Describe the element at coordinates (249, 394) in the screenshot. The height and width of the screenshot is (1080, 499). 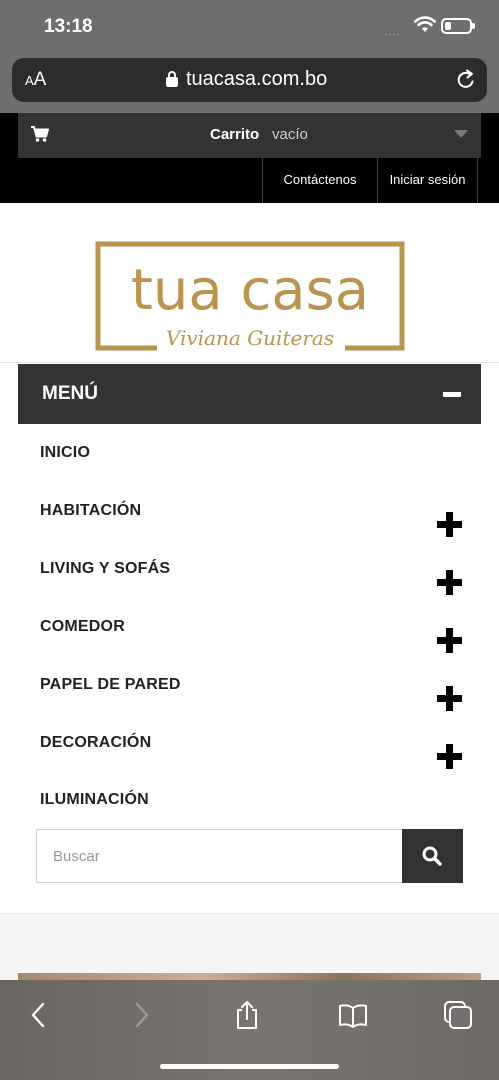
I see `menu-header: MENÚ` at that location.